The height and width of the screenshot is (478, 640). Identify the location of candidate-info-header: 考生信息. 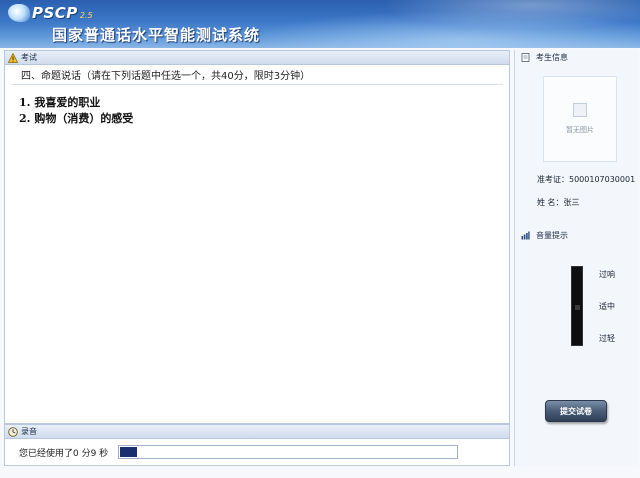
(576, 57).